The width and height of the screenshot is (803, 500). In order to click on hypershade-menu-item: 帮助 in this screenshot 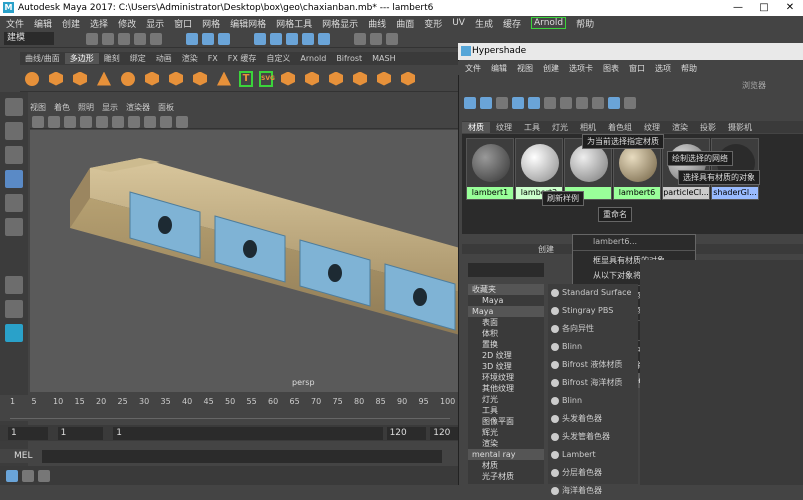, I will do `click(689, 68)`.